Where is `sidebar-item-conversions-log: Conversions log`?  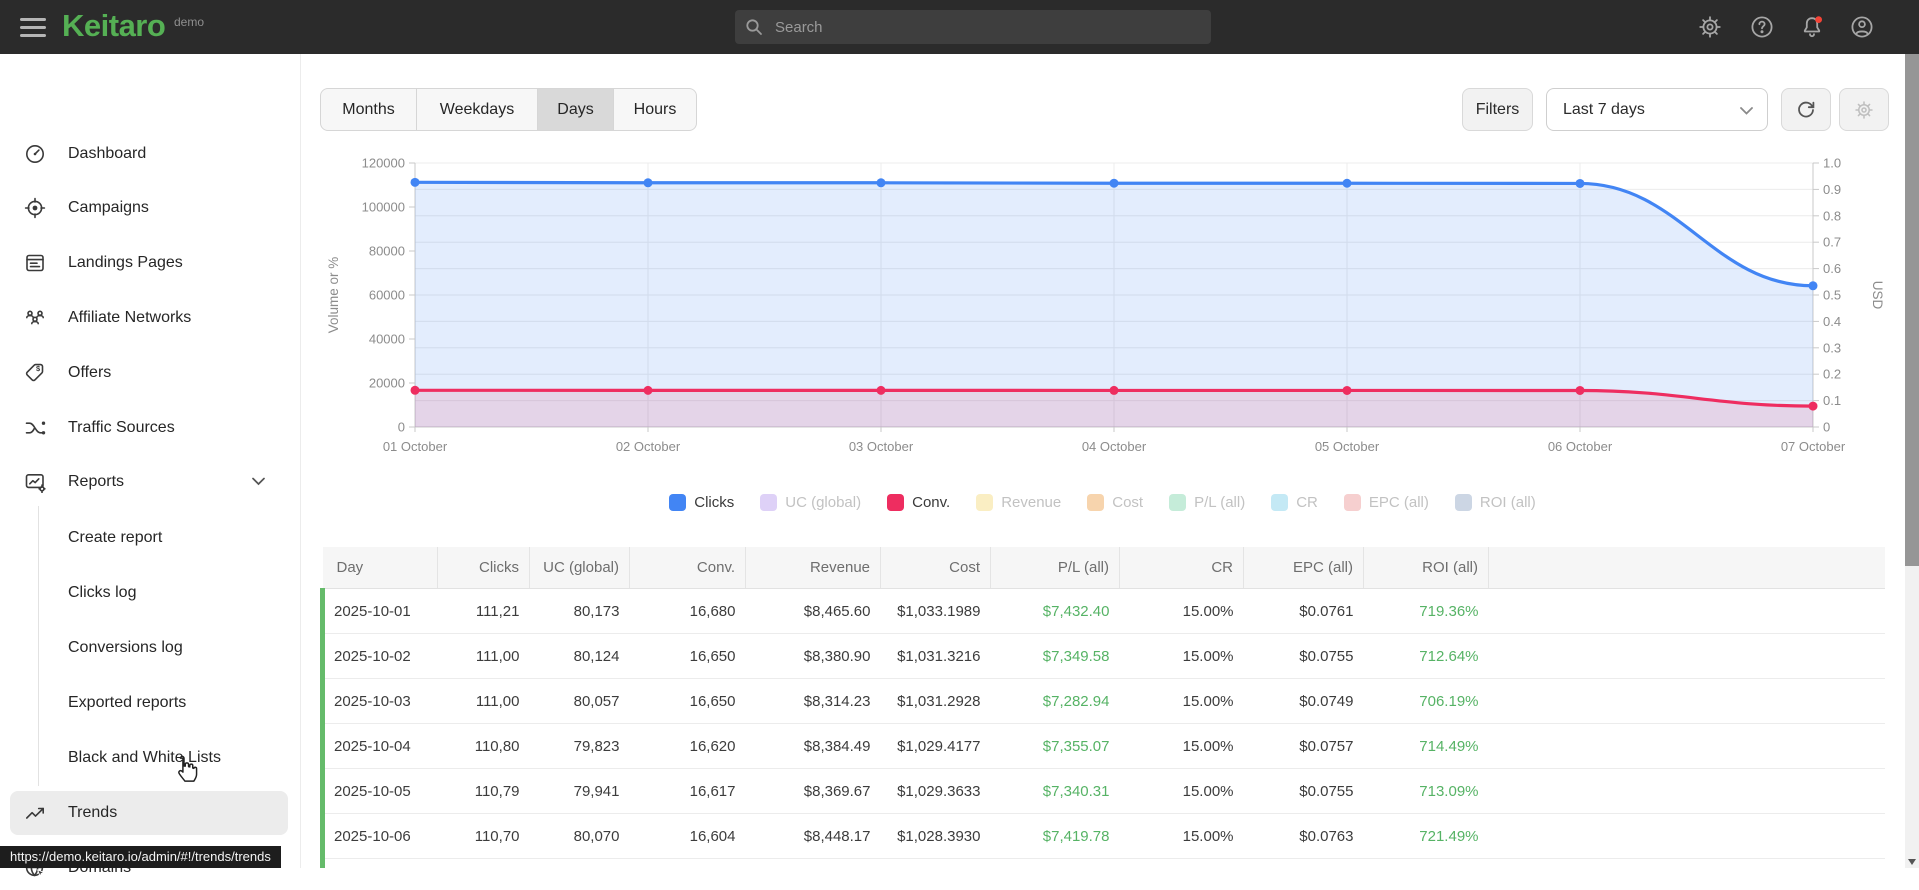
sidebar-item-conversions-log: Conversions log is located at coordinates (150, 648).